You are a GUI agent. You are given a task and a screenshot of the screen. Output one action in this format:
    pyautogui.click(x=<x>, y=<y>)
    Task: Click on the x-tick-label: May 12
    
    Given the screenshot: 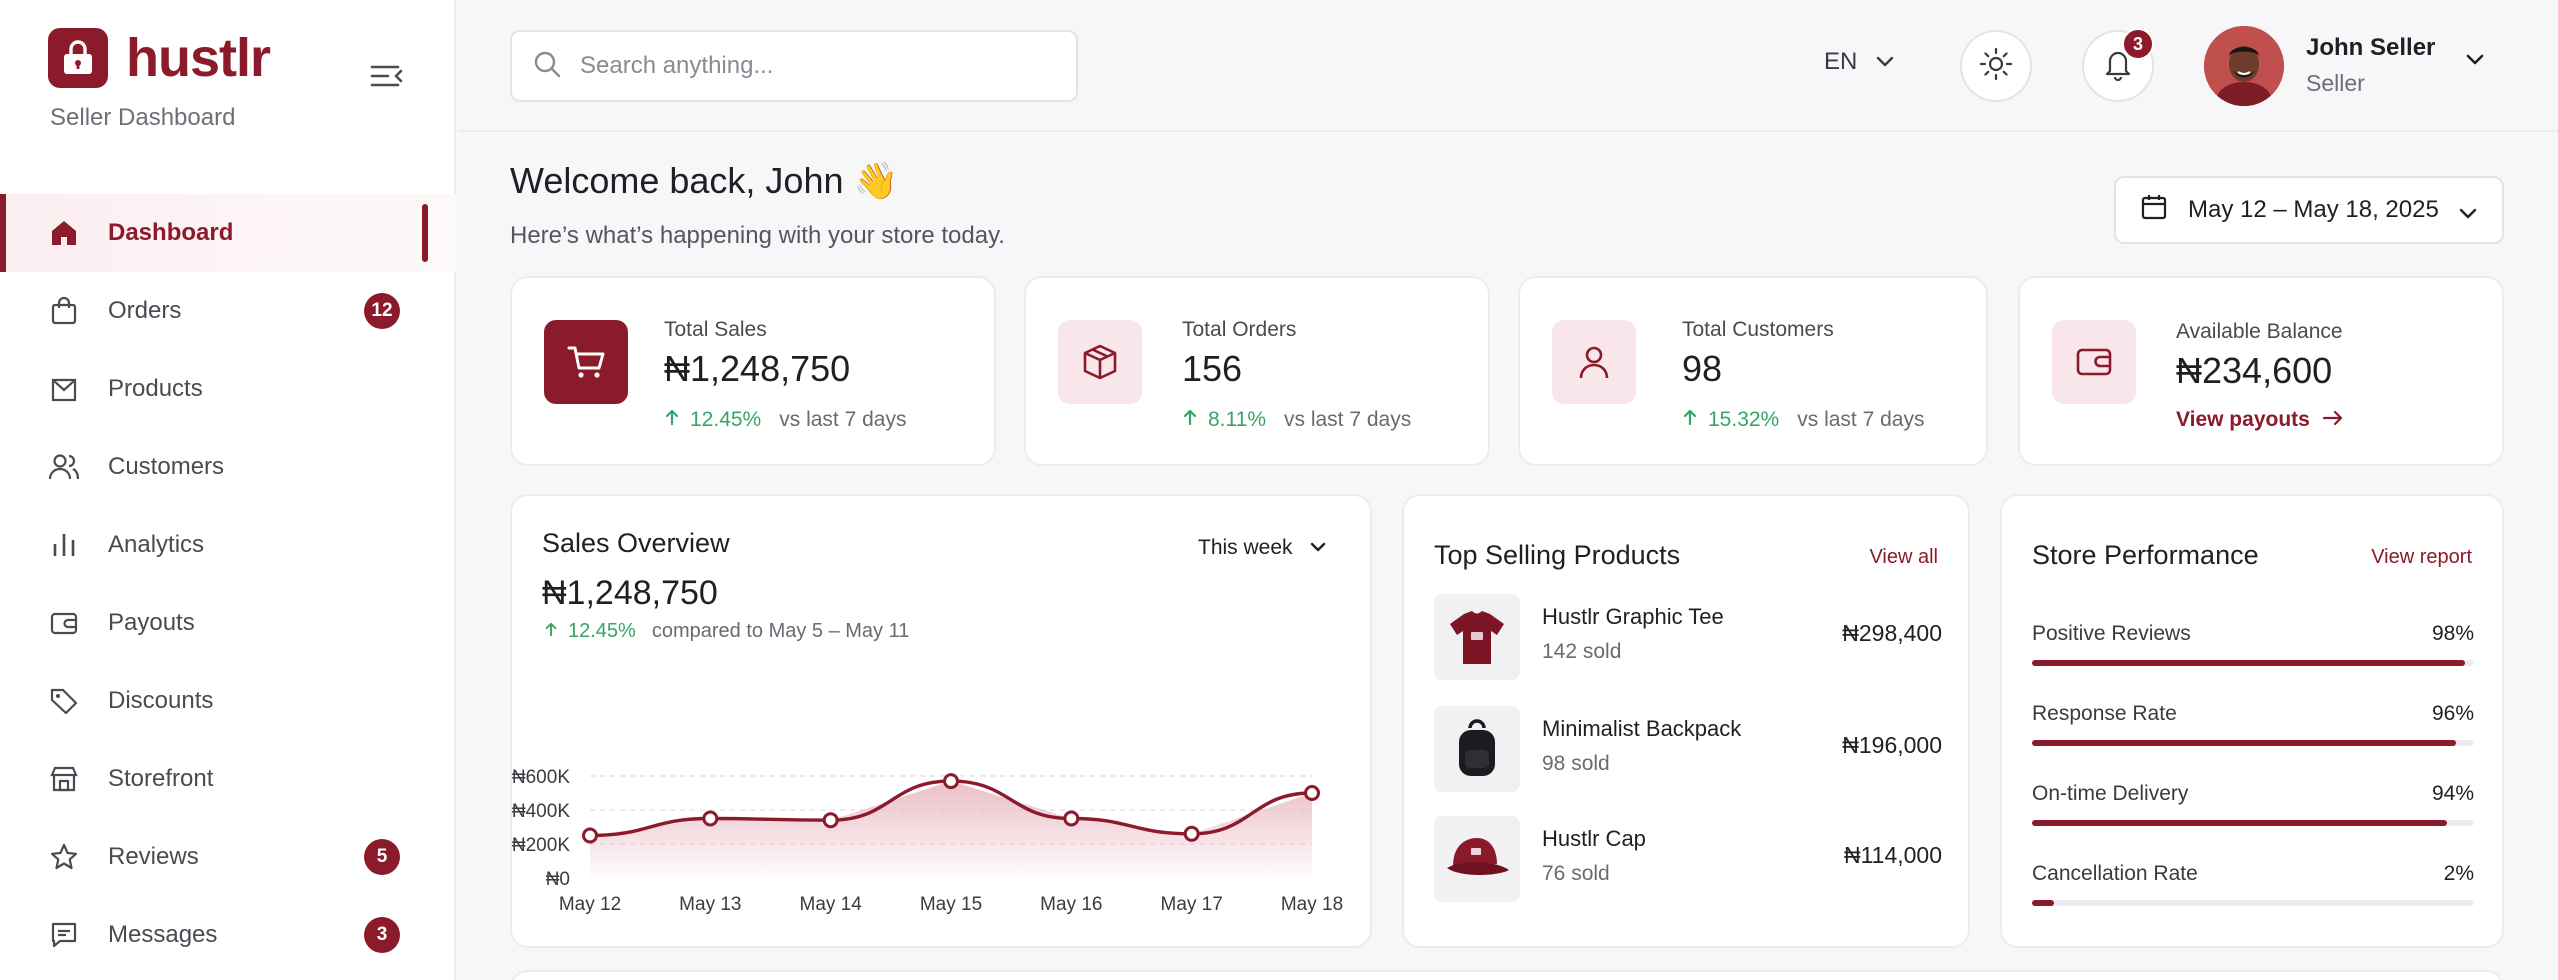 What is the action you would take?
    pyautogui.click(x=590, y=904)
    